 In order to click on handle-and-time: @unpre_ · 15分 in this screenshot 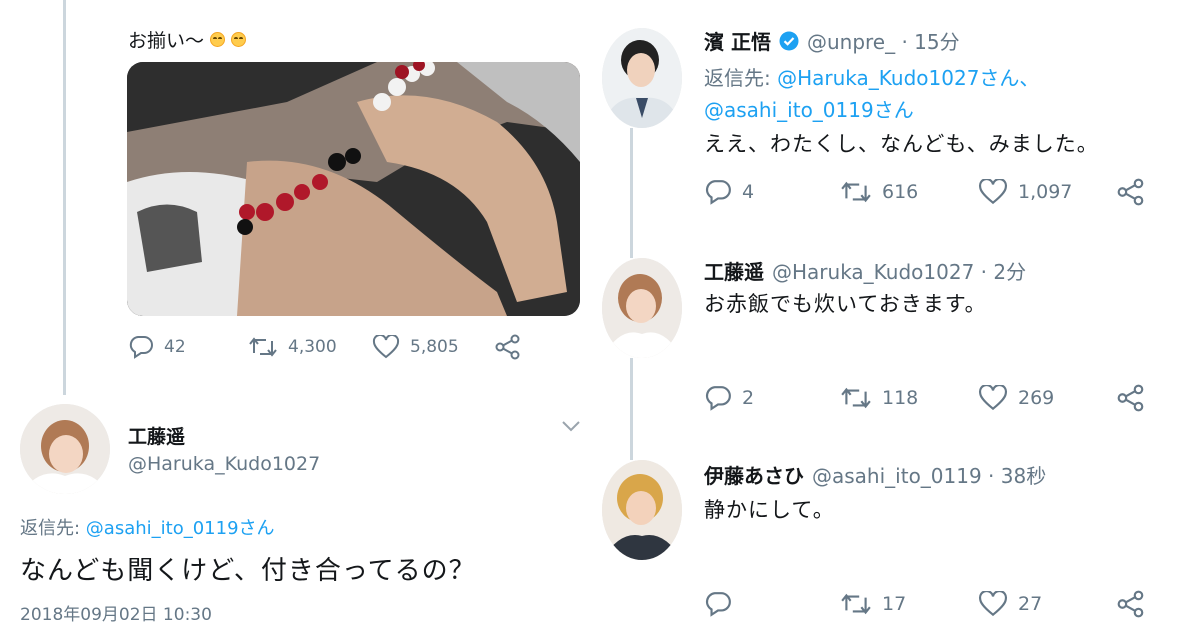, I will do `click(883, 40)`.